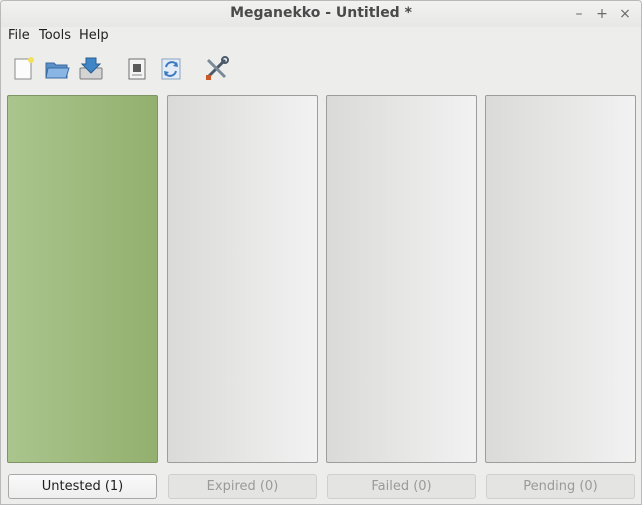 The width and height of the screenshot is (642, 505). I want to click on import-button, so click(91, 68).